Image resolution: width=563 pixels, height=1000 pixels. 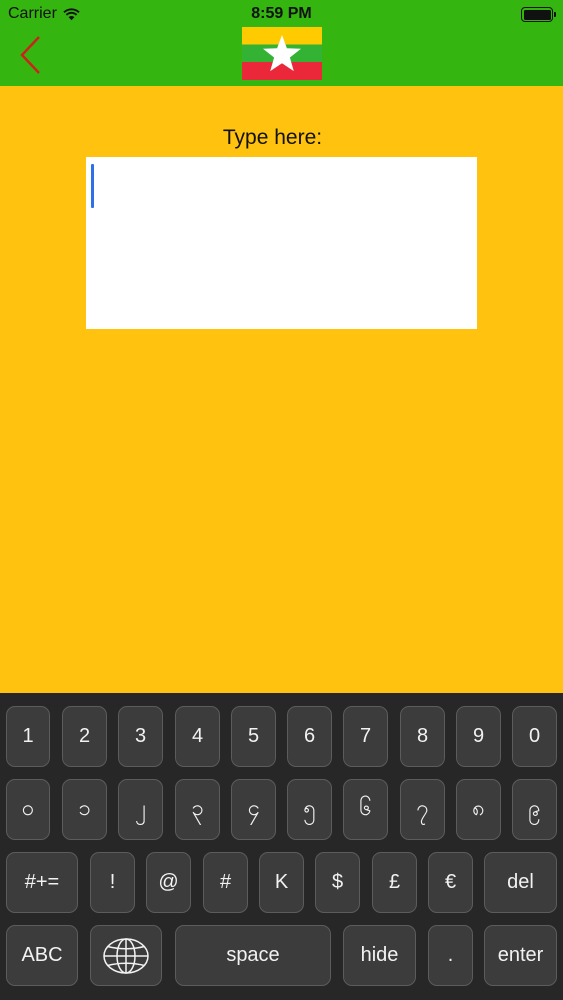 What do you see at coordinates (92, 186) in the screenshot?
I see `text-cursor` at bounding box center [92, 186].